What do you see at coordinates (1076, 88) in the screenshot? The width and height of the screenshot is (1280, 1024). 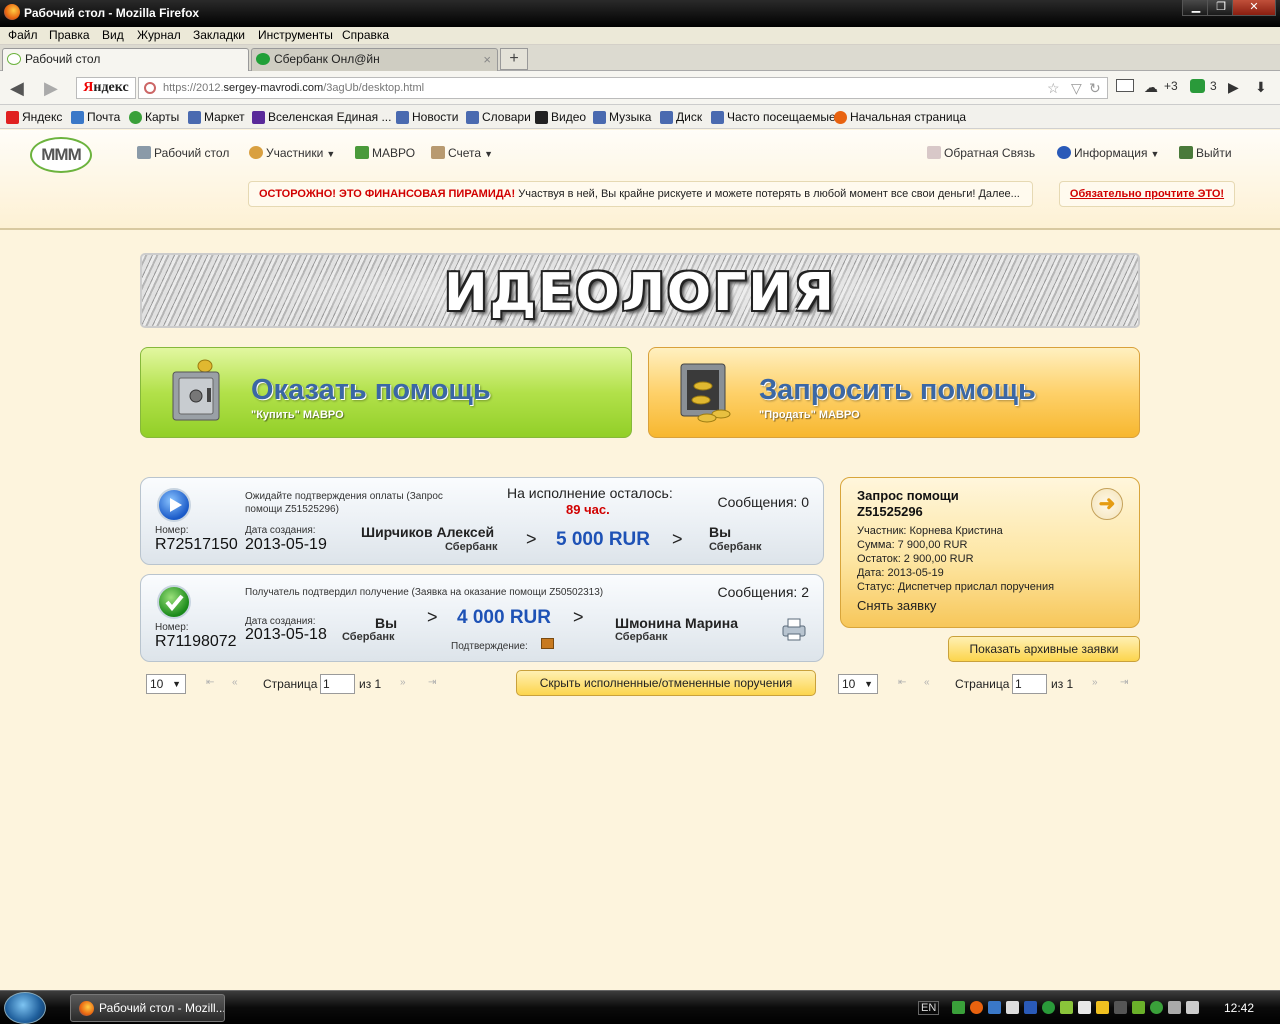 I see `url-dropdown-icon: ▽` at bounding box center [1076, 88].